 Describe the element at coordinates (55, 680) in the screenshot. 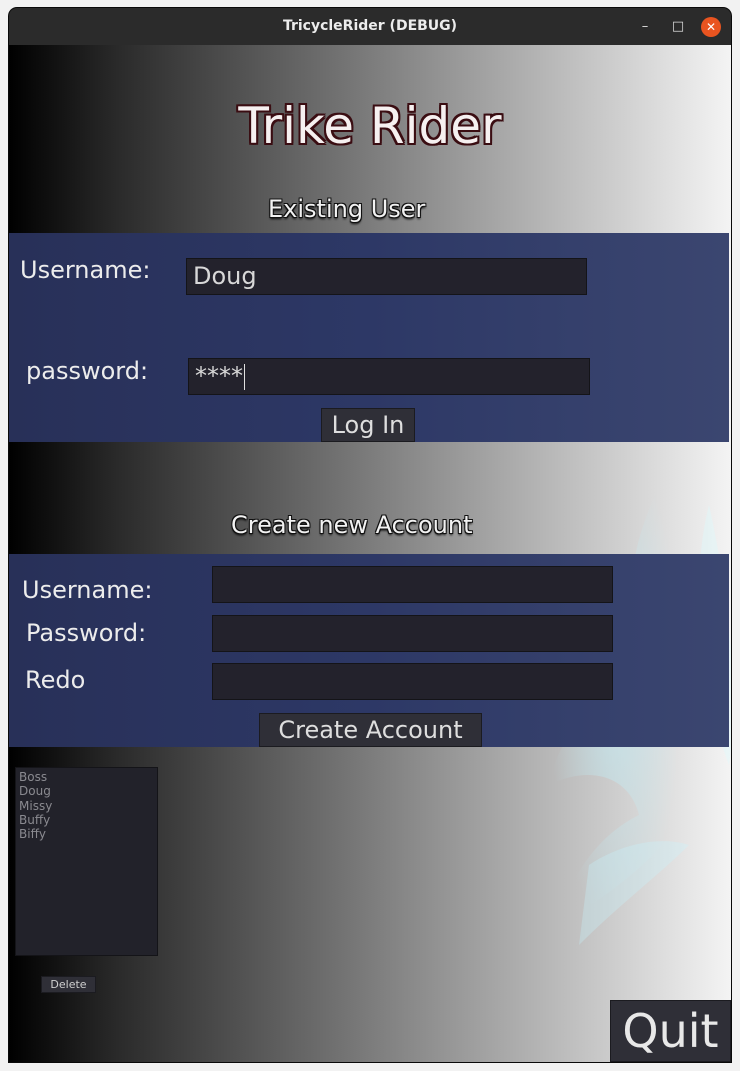

I see `create-redo-label: Redo` at that location.